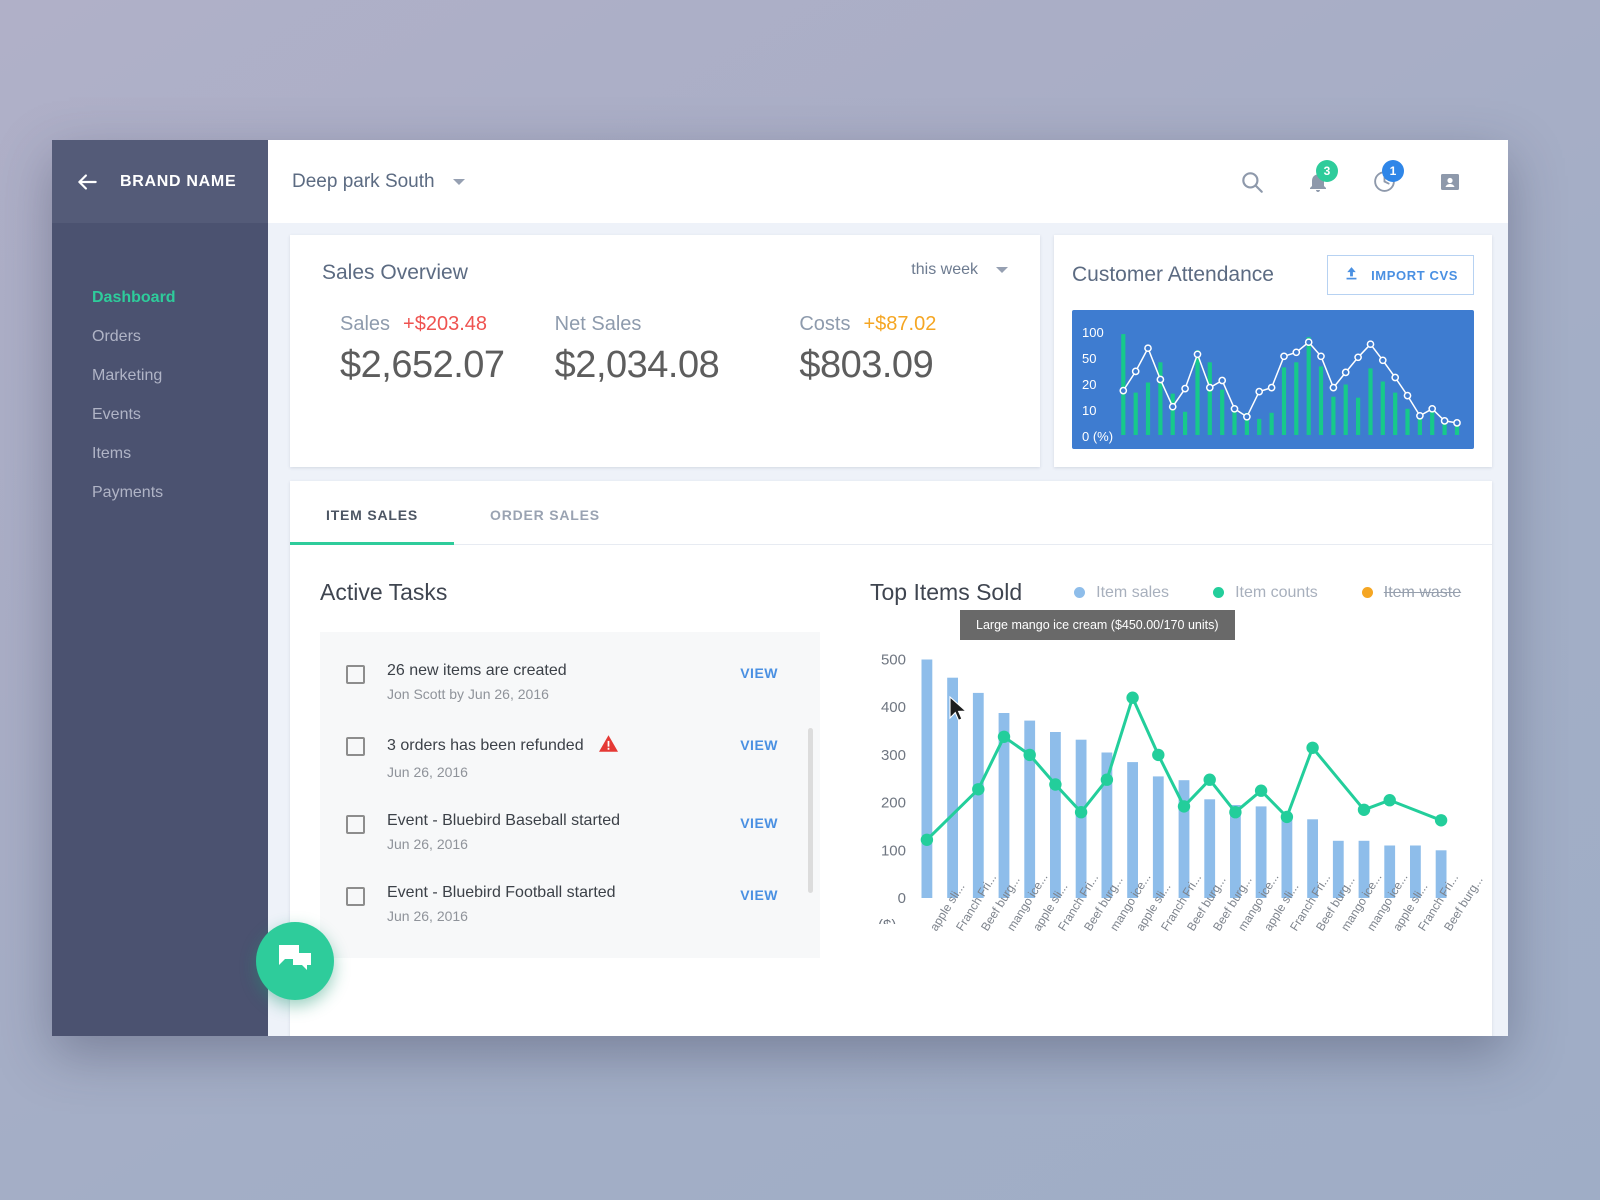  I want to click on chat-bubbles-icon, so click(295, 961).